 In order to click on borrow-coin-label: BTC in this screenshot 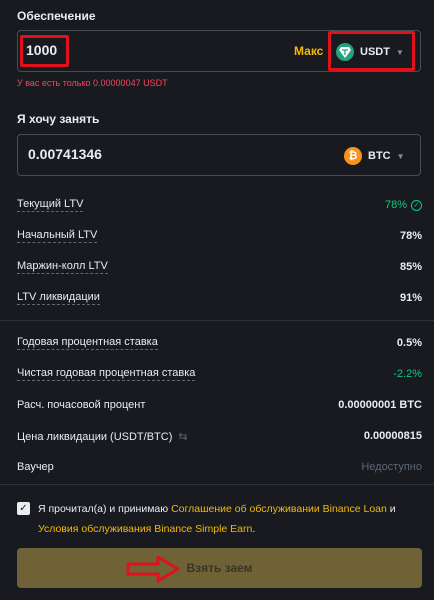, I will do `click(379, 156)`.